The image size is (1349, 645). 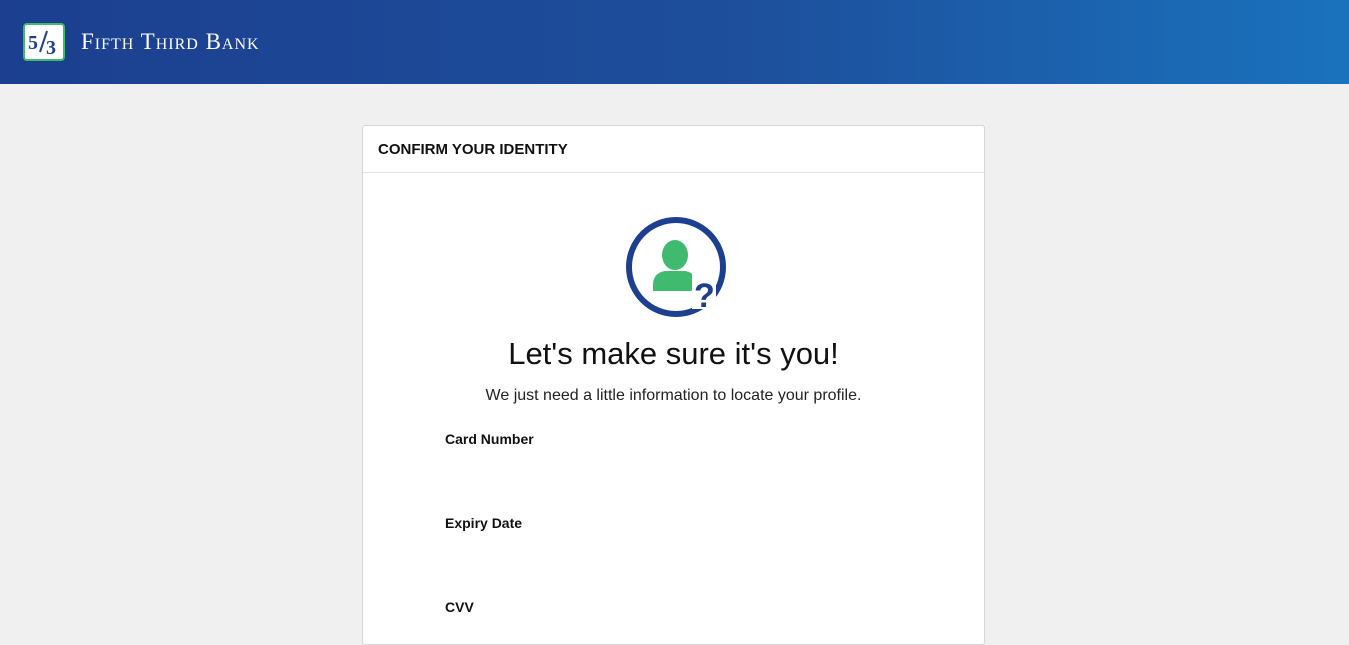 I want to click on page-headline: Let's make sure it's you!, so click(x=673, y=353).